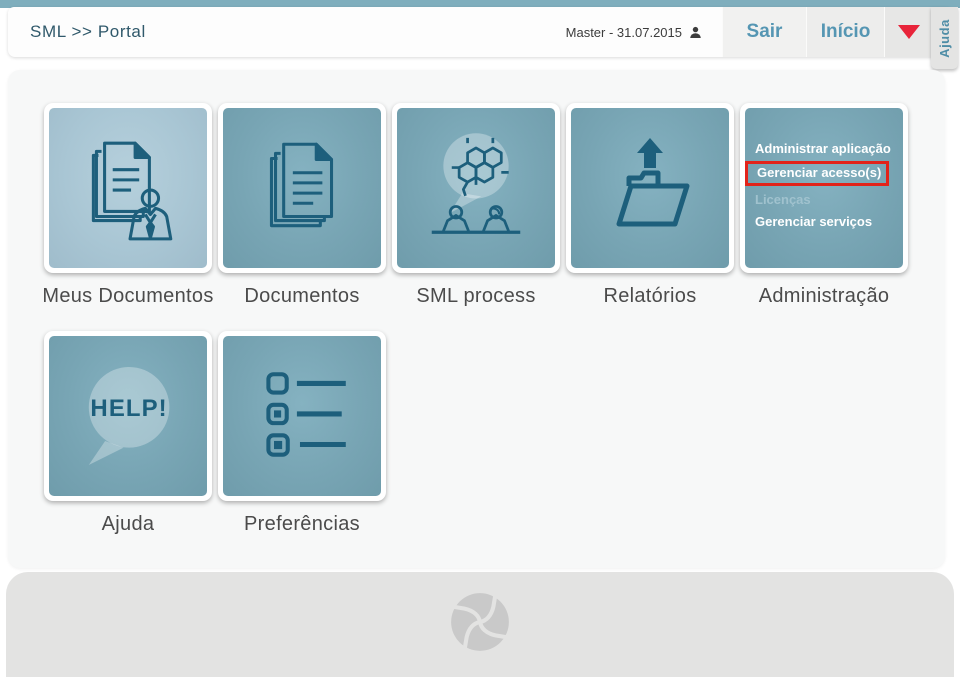  I want to click on help-bubble-icon: HELP!, so click(129, 416).